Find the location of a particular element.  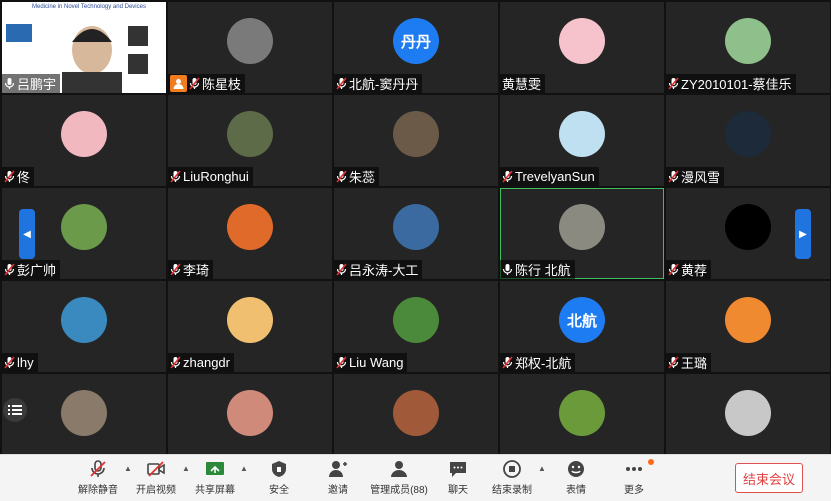

participant-name: 李琦 is located at coordinates (196, 270).